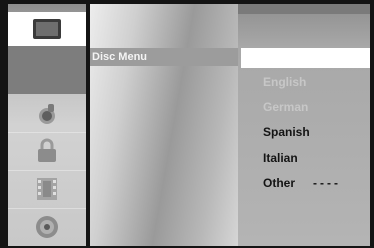 Image resolution: width=374 pixels, height=248 pixels. Describe the element at coordinates (47, 70) in the screenshot. I see `sidebar-item-disc-menu` at that location.